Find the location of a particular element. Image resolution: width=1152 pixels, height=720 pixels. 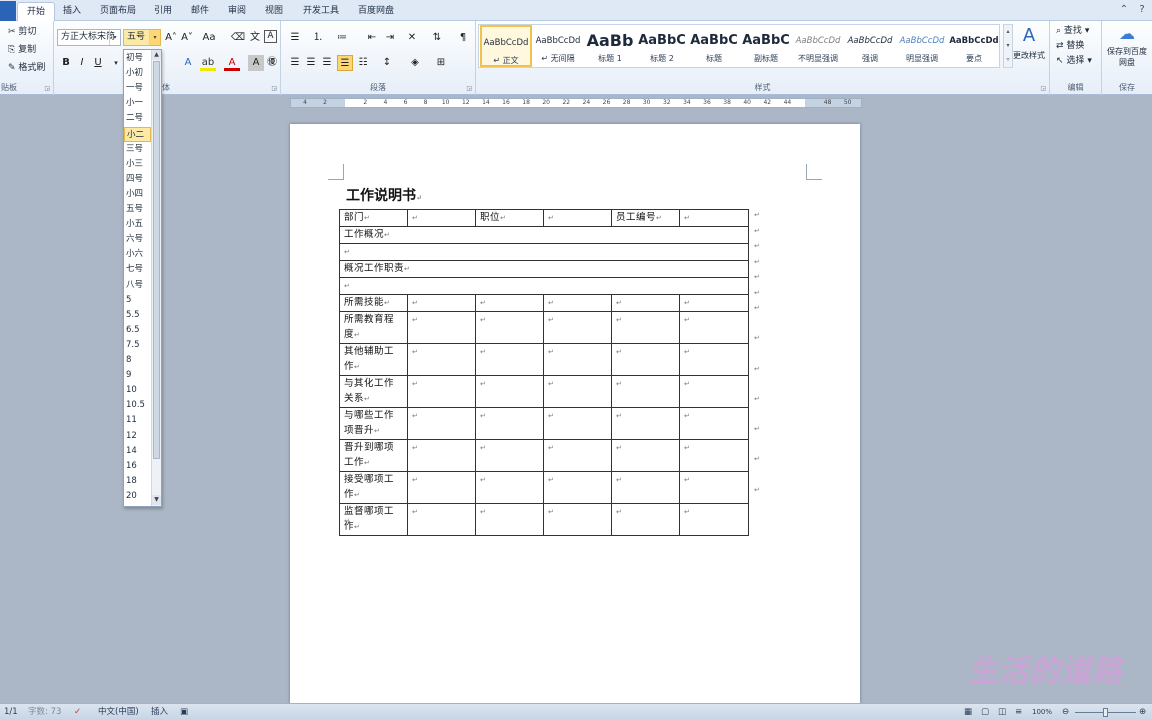

font-size-option: 20 is located at coordinates (137, 496).